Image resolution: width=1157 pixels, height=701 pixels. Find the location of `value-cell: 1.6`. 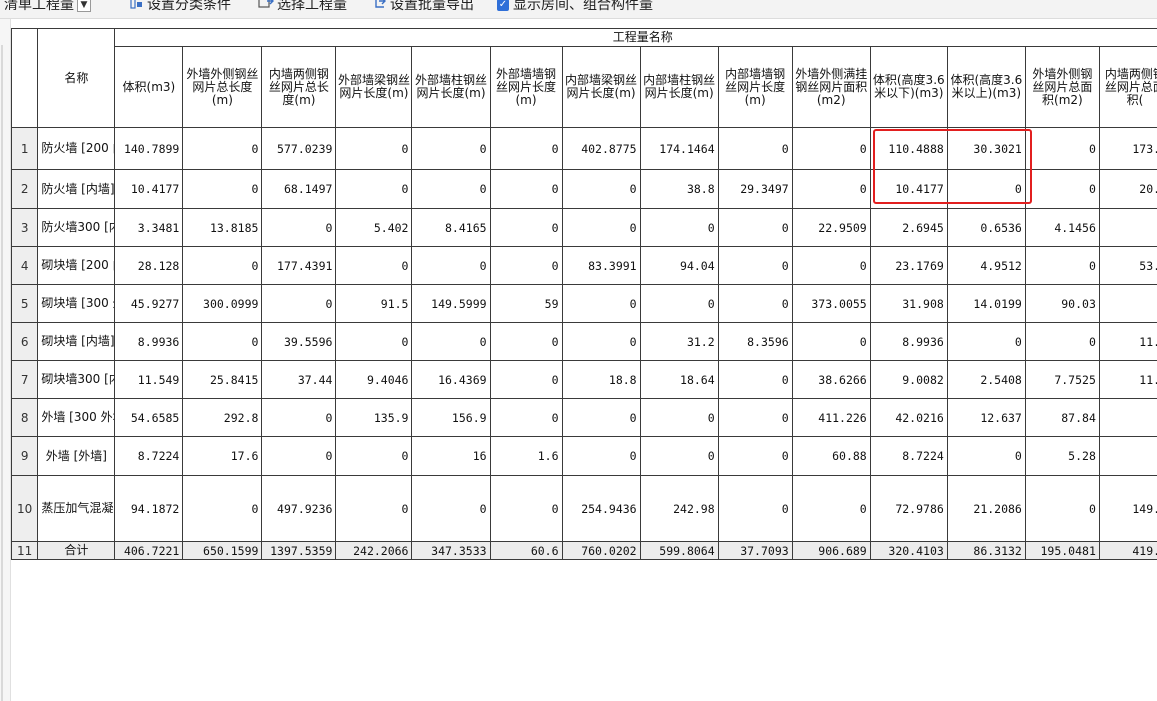

value-cell: 1.6 is located at coordinates (526, 456).